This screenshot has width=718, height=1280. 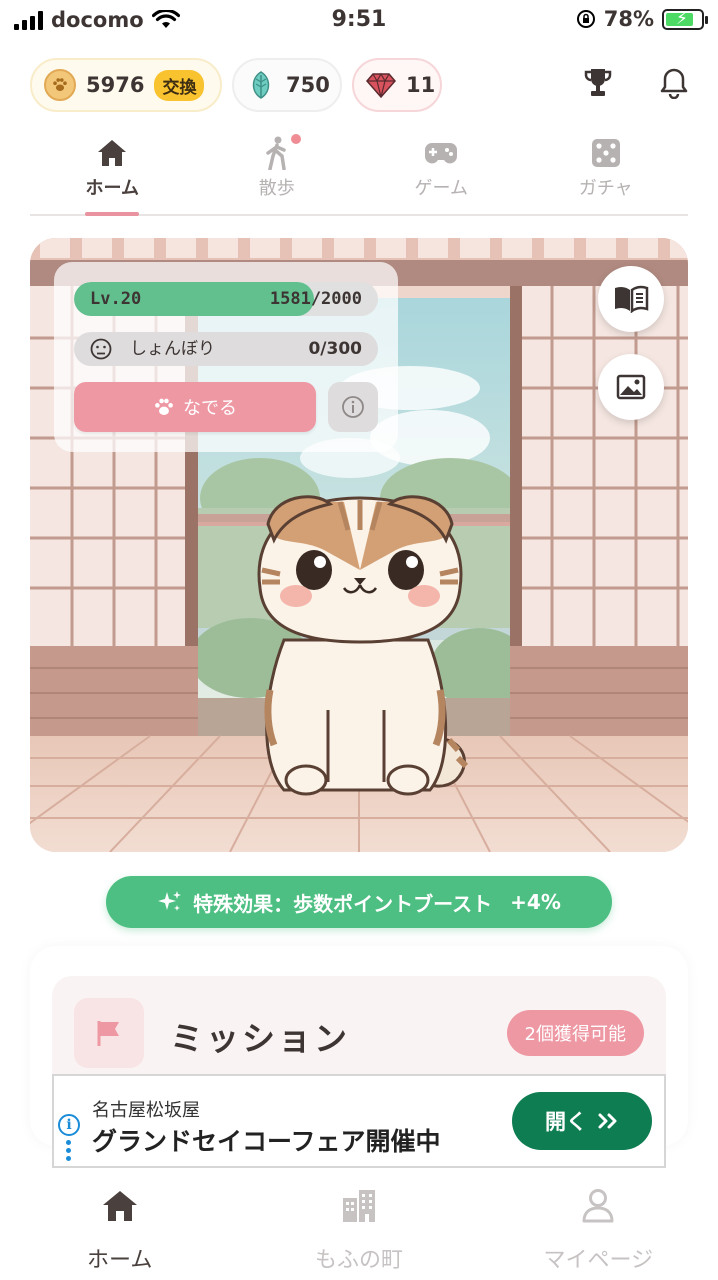 What do you see at coordinates (343, 903) in the screenshot?
I see `effect-text: 特殊効果：歩数ポイントブースト` at bounding box center [343, 903].